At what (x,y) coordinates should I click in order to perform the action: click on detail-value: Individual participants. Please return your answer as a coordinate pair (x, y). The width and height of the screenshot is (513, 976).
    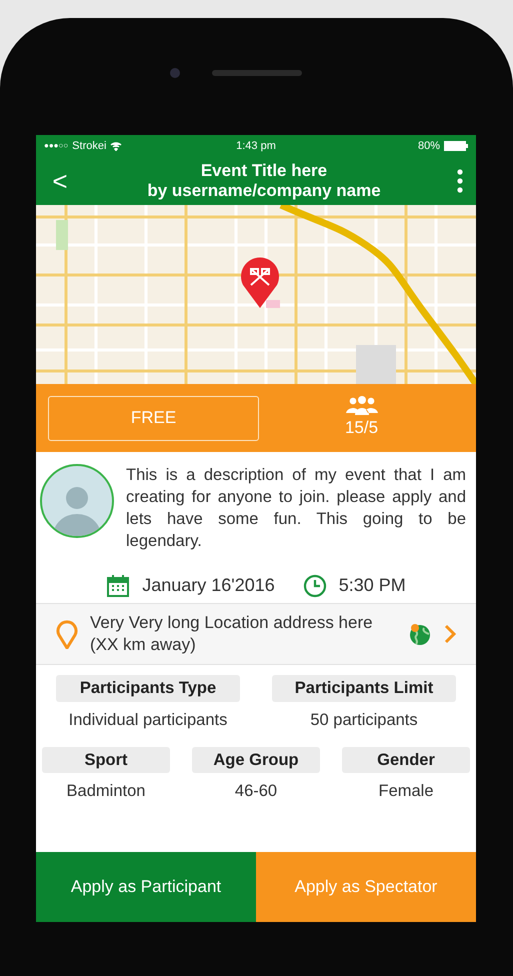
    Looking at the image, I should click on (148, 720).